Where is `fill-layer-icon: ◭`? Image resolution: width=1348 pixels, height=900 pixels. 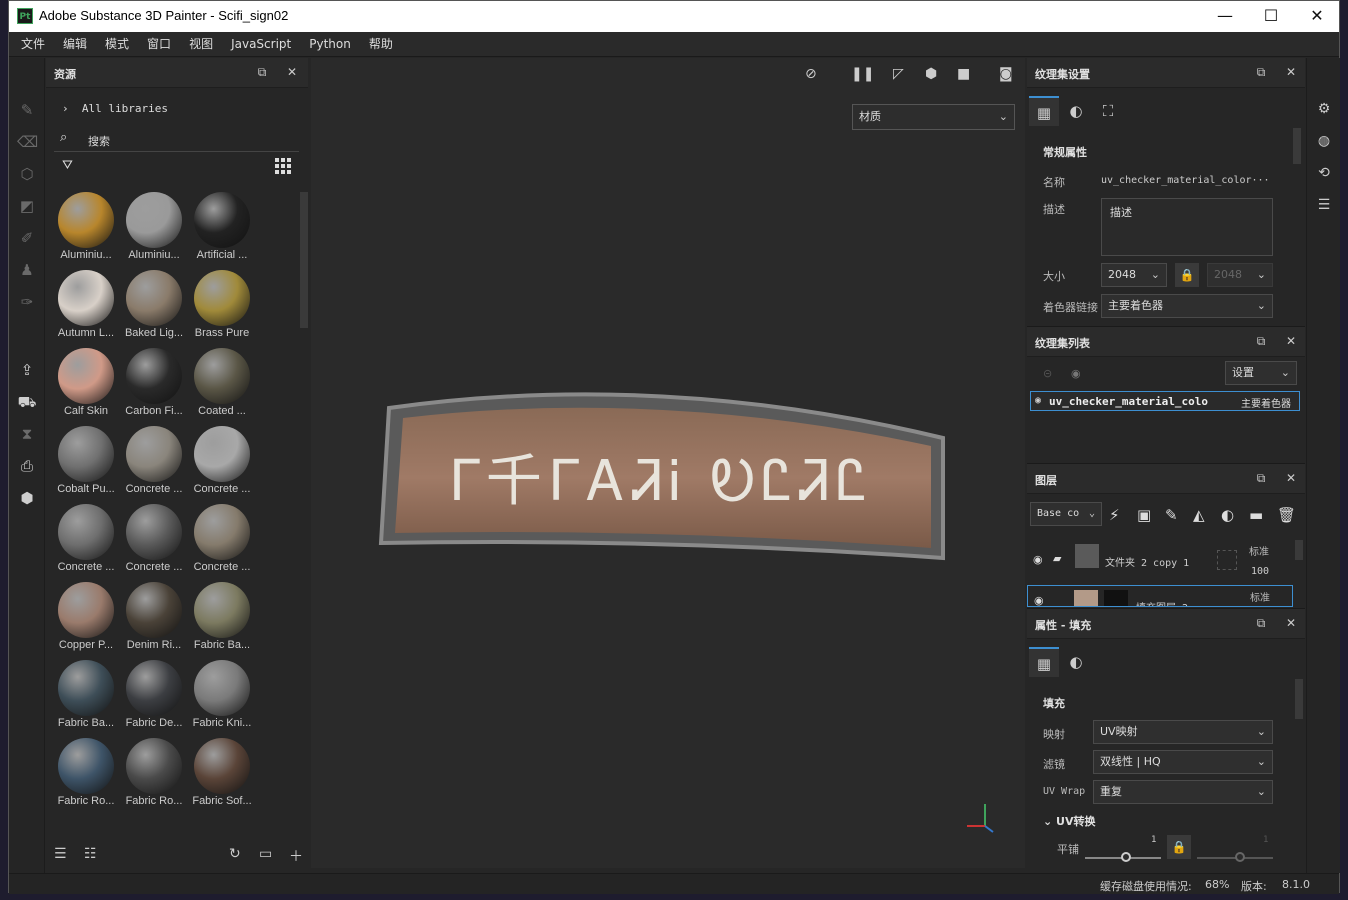 fill-layer-icon: ◭ is located at coordinates (1199, 515).